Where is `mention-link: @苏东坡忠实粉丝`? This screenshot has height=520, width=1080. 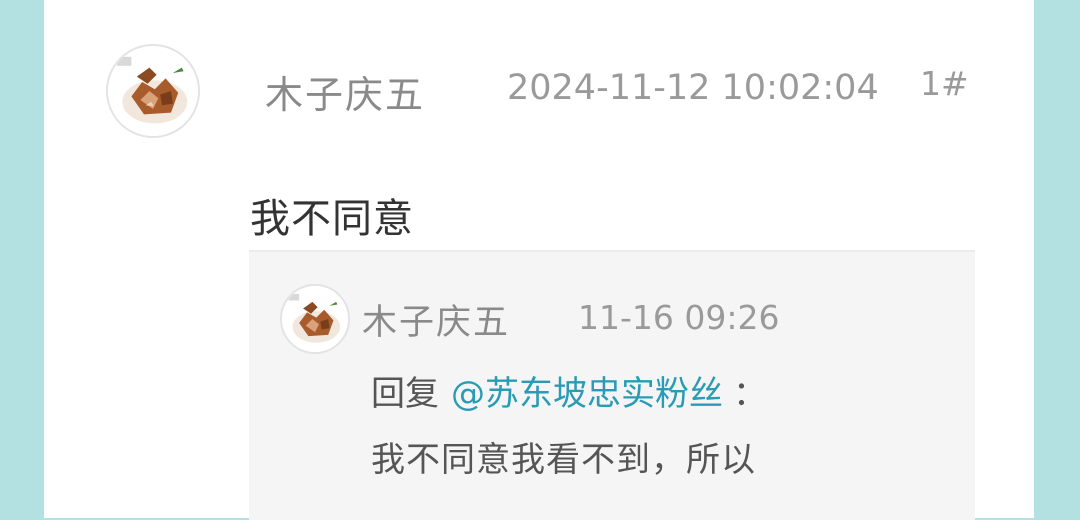
mention-link: @苏东坡忠实粉丝 is located at coordinates (587, 394).